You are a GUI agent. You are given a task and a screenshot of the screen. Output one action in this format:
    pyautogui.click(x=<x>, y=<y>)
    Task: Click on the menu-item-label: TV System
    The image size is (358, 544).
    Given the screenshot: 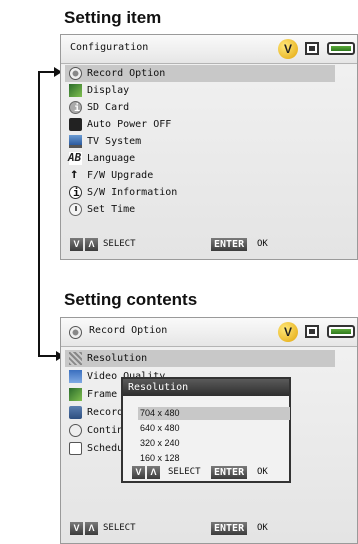 What is the action you would take?
    pyautogui.click(x=114, y=141)
    